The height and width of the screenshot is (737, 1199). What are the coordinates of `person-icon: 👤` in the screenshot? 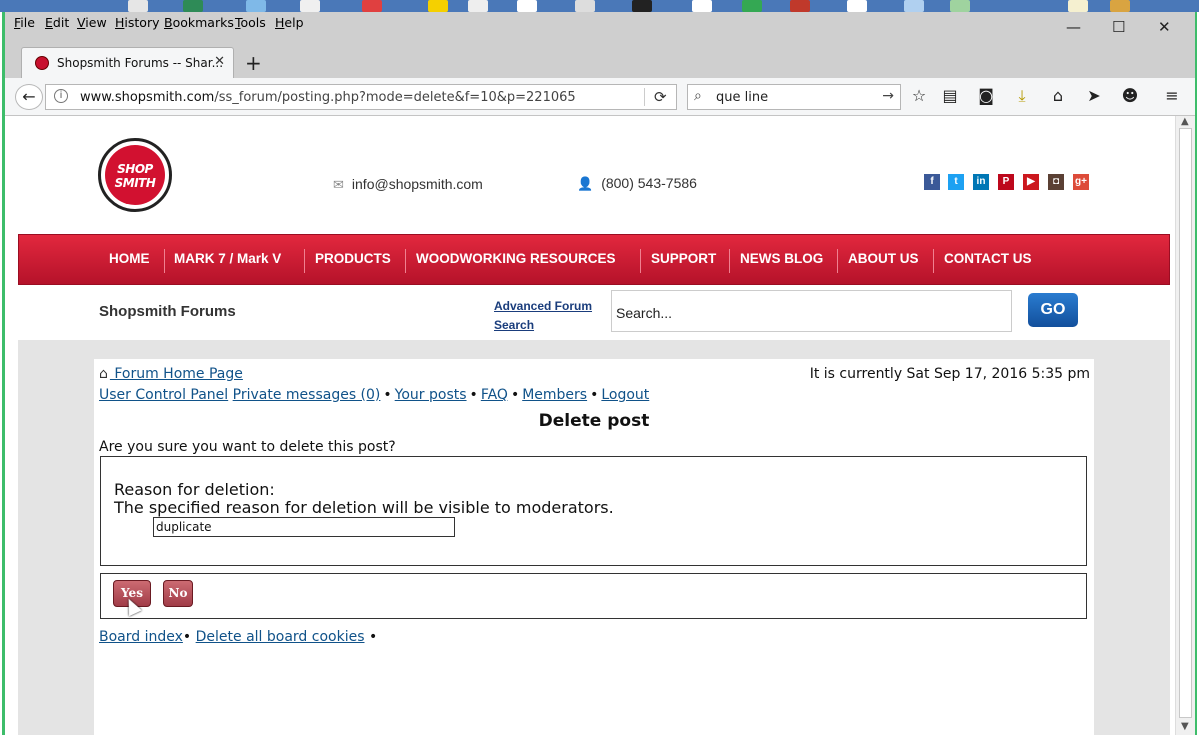 It's located at (585, 183).